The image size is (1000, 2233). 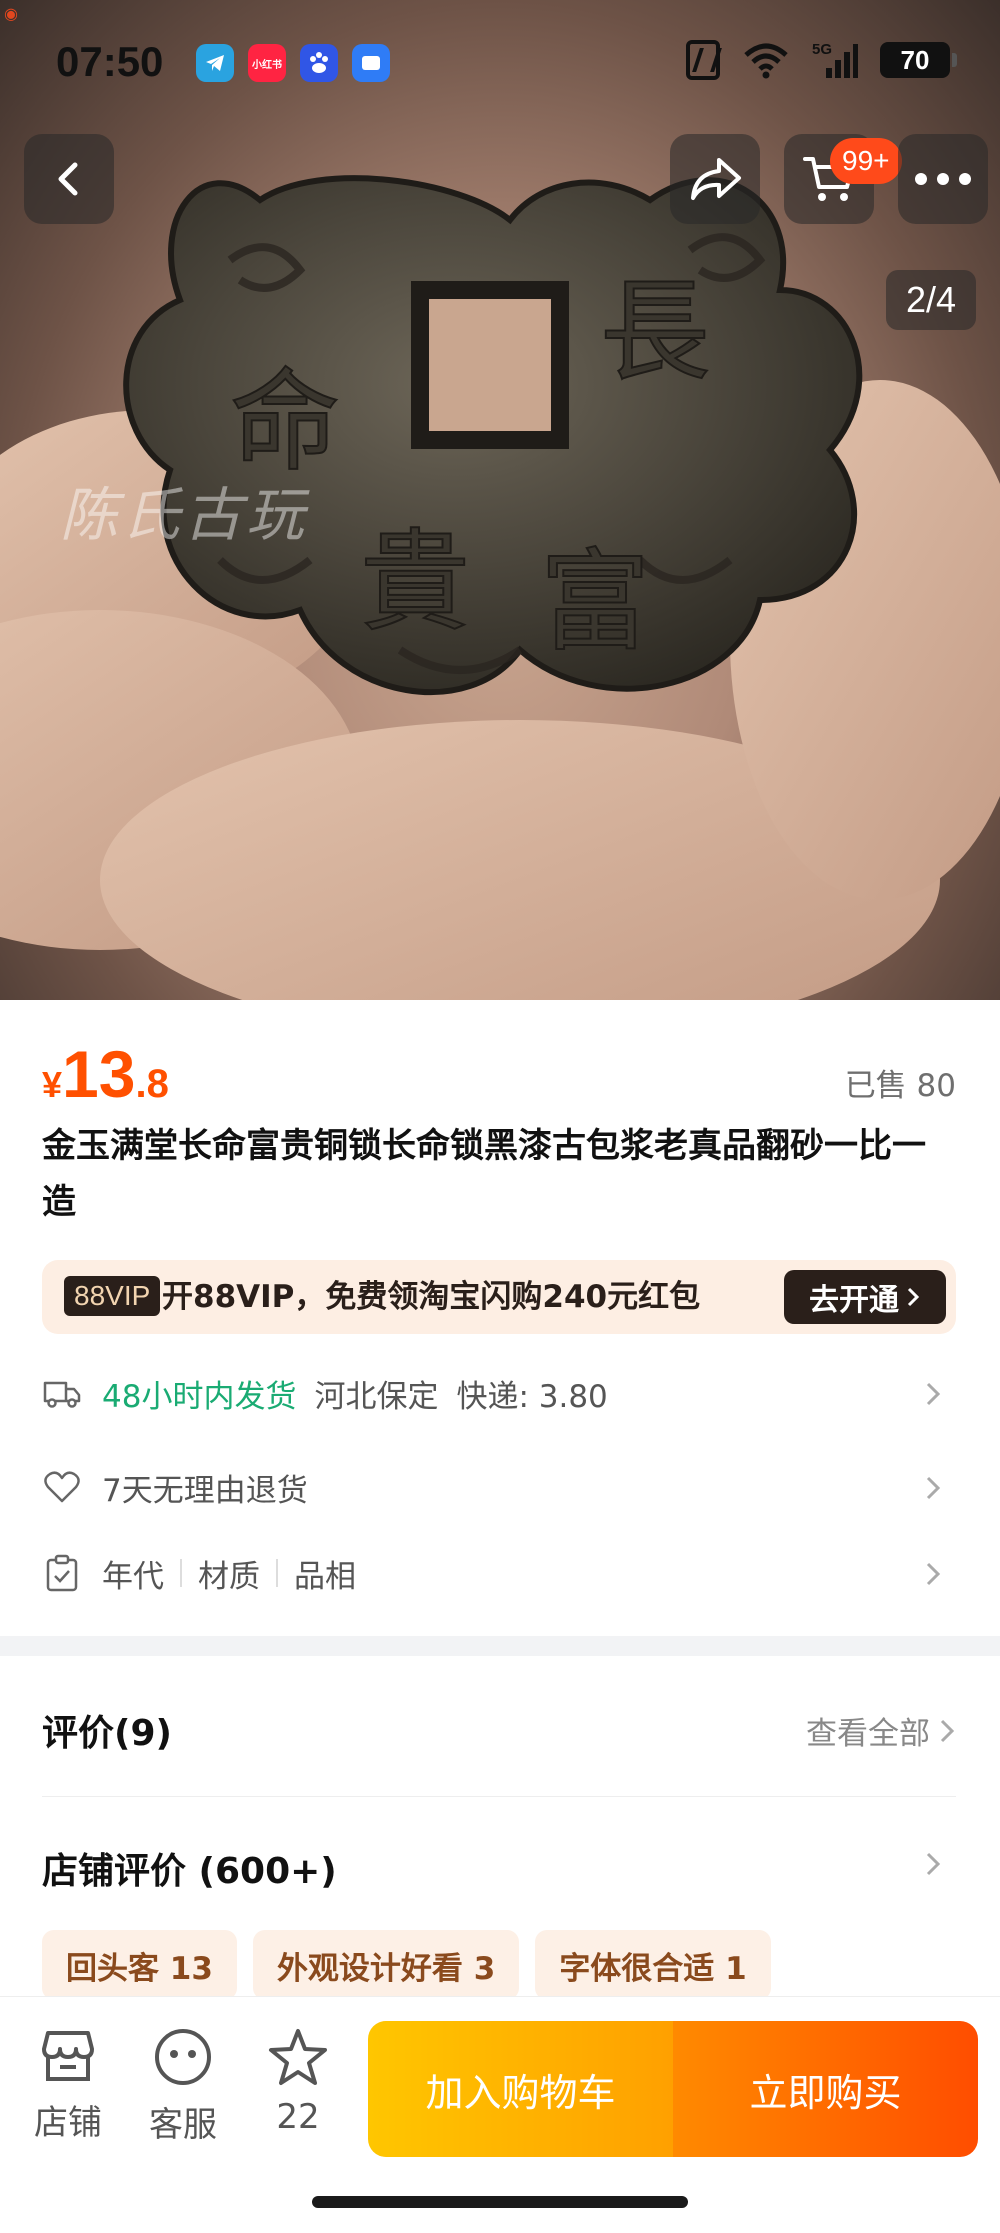 What do you see at coordinates (99, 1074) in the screenshot?
I see `price-integer: 13` at bounding box center [99, 1074].